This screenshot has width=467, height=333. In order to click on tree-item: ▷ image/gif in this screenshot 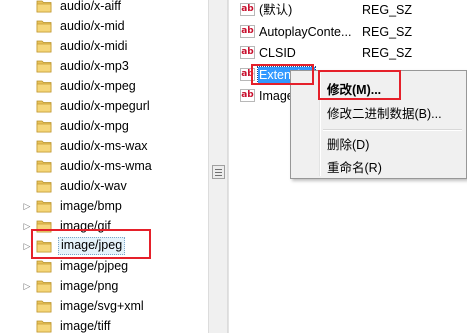, I will do `click(104, 226)`.